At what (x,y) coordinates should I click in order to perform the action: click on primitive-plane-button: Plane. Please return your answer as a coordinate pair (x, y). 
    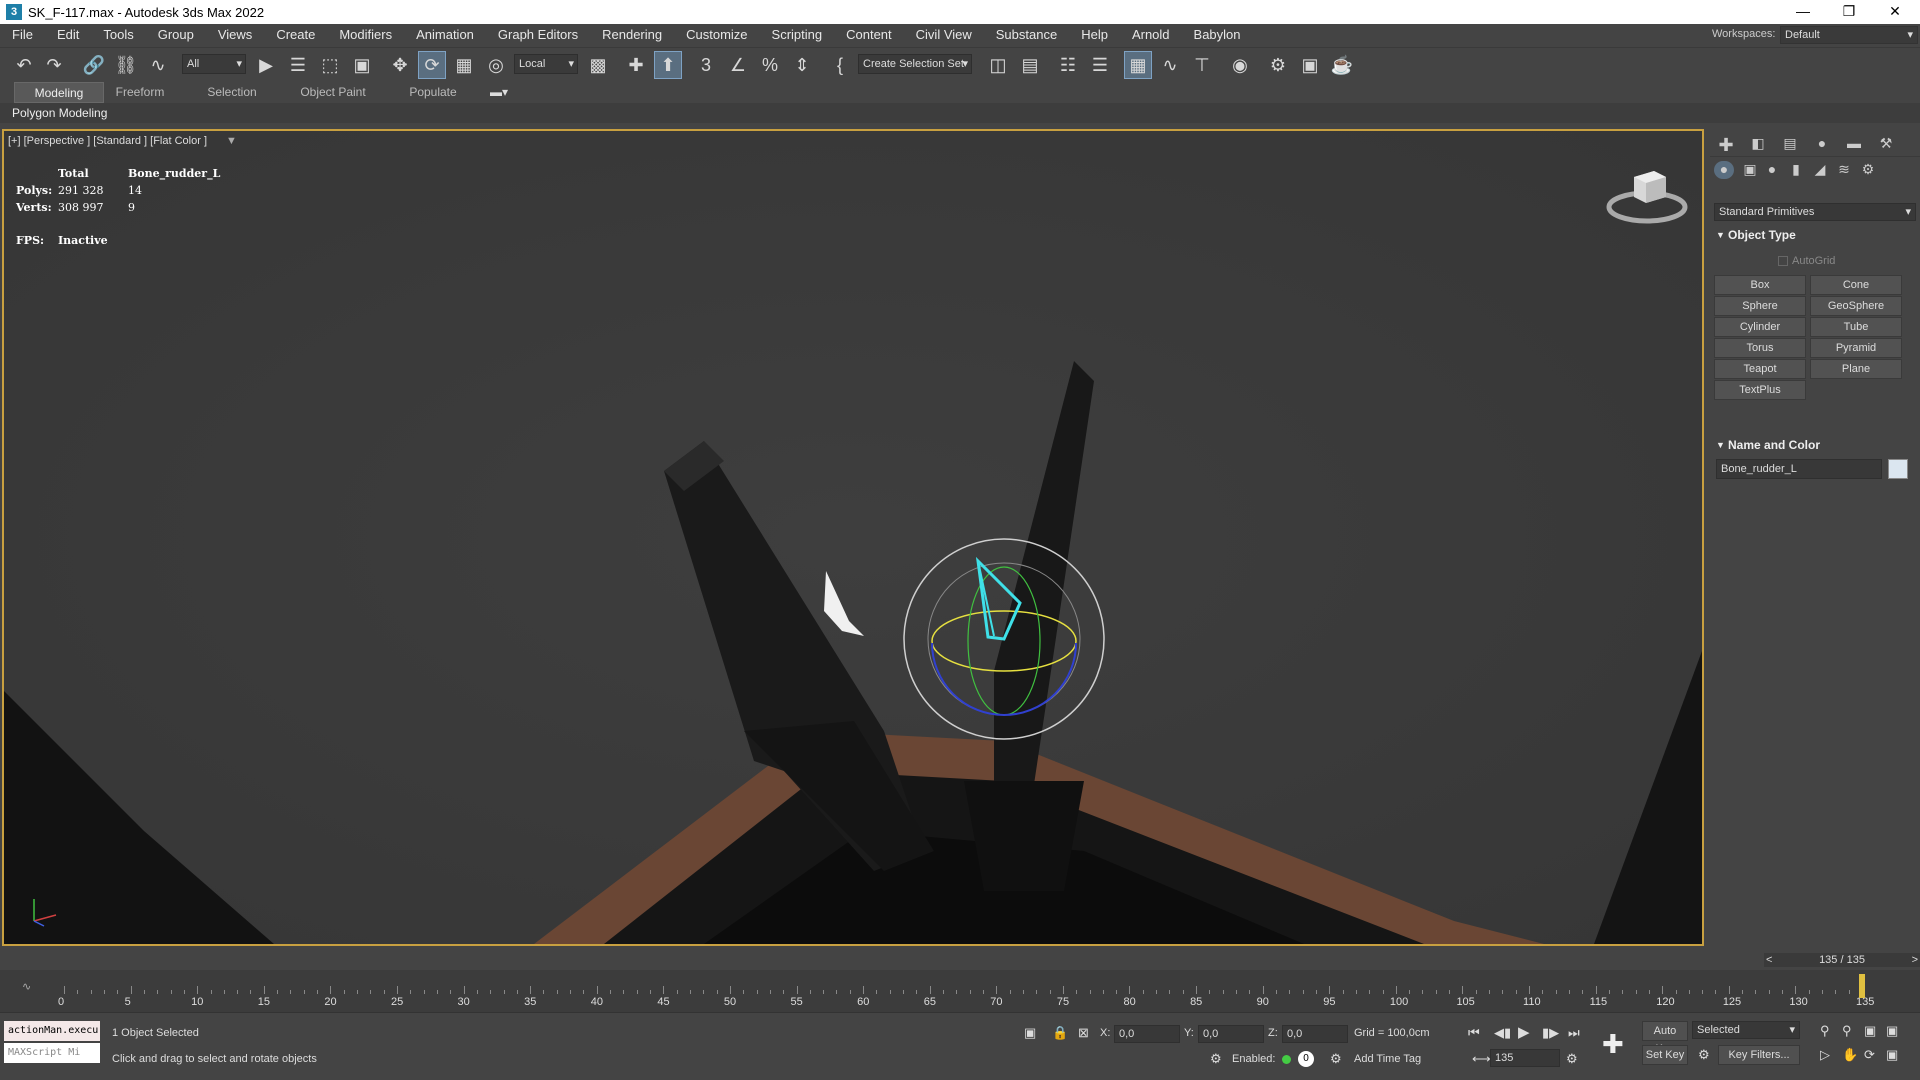
    Looking at the image, I should click on (1856, 369).